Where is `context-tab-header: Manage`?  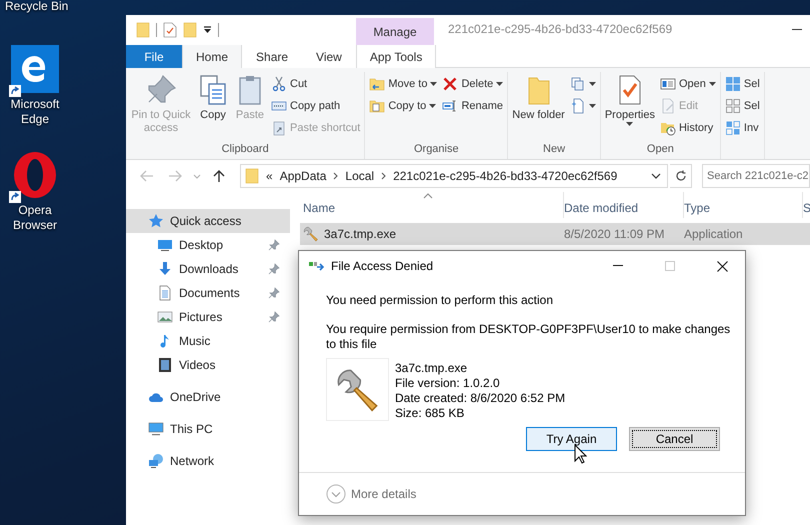 context-tab-header: Manage is located at coordinates (395, 31).